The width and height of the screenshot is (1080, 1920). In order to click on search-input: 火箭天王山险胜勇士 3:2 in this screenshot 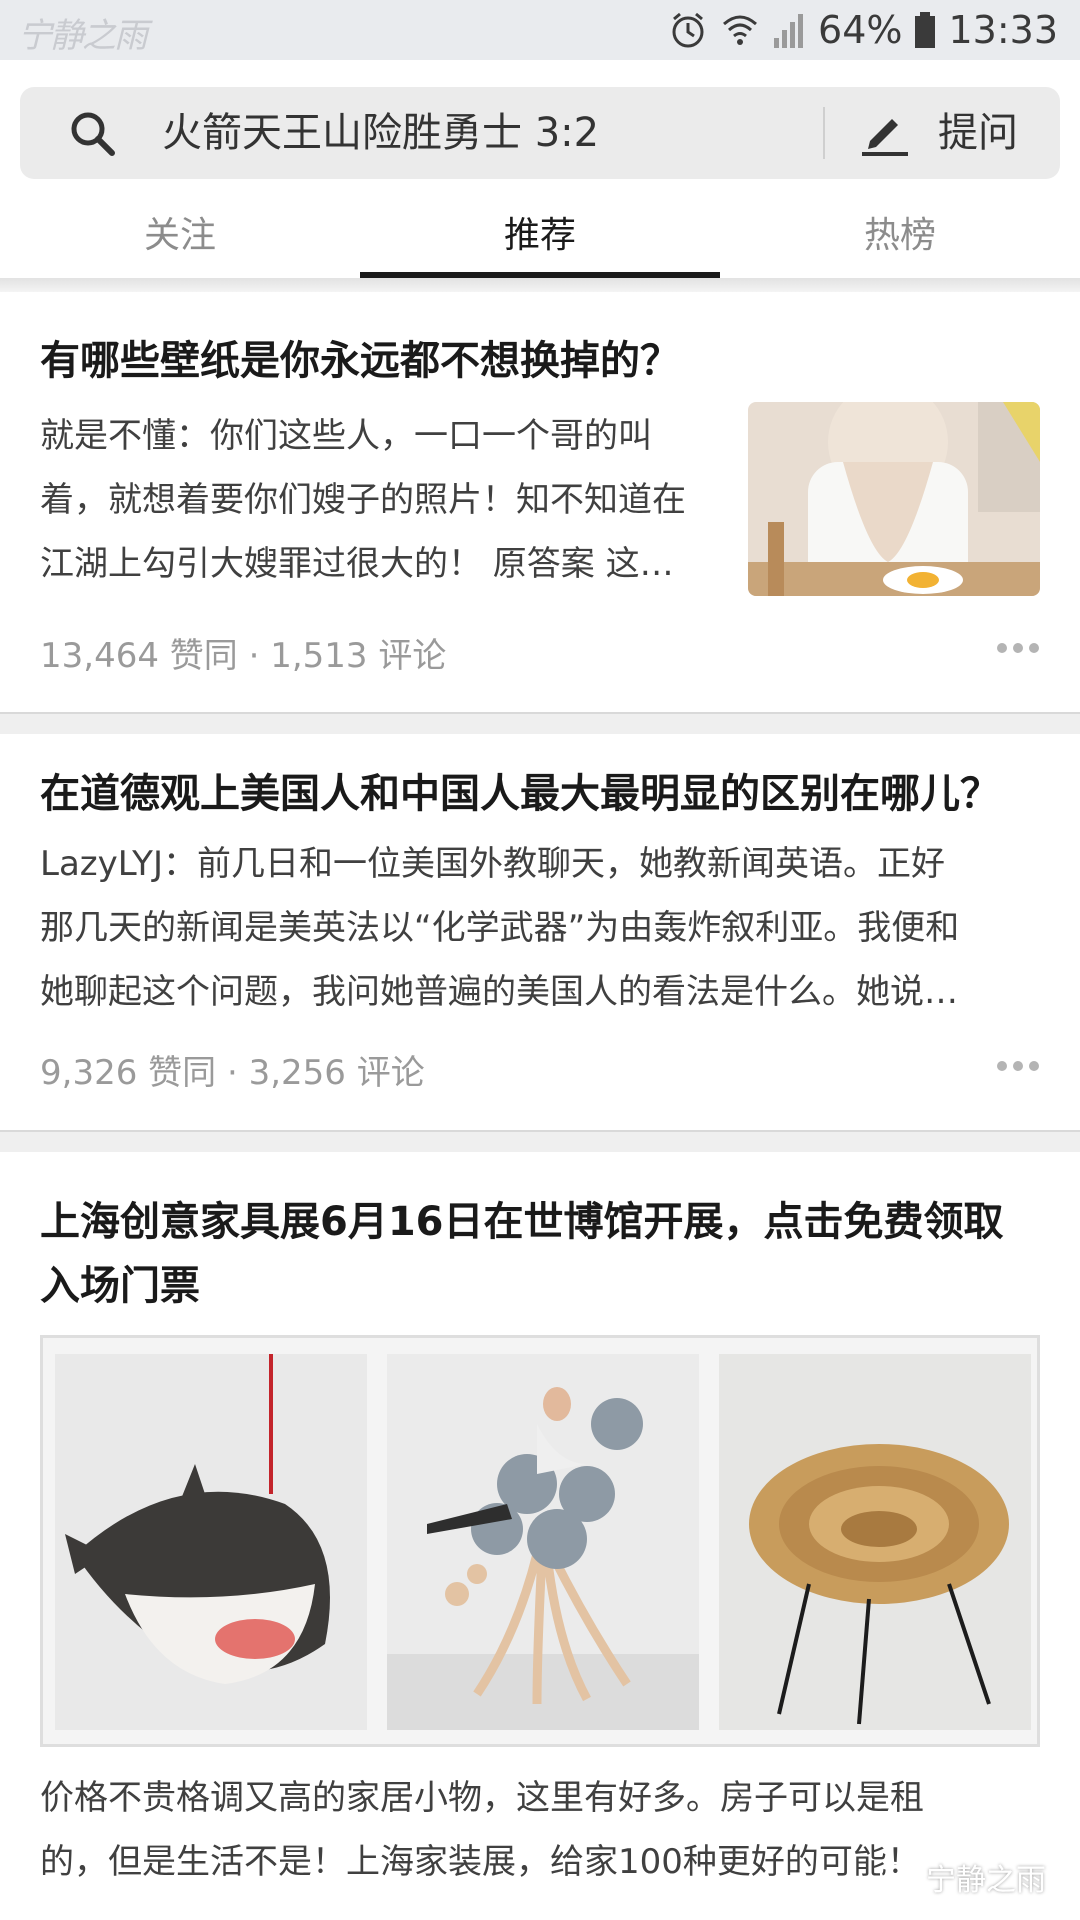, I will do `click(380, 133)`.